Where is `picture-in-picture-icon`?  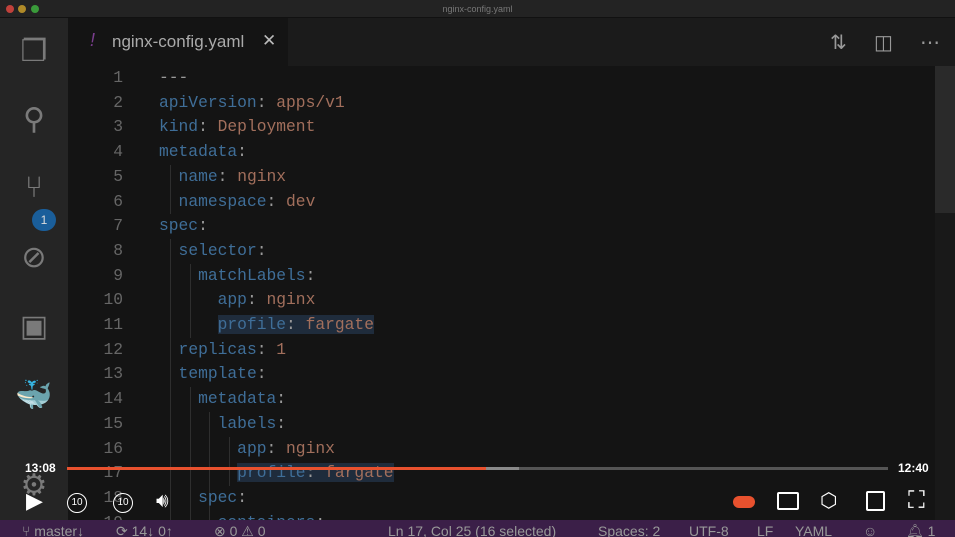 picture-in-picture-icon is located at coordinates (875, 501).